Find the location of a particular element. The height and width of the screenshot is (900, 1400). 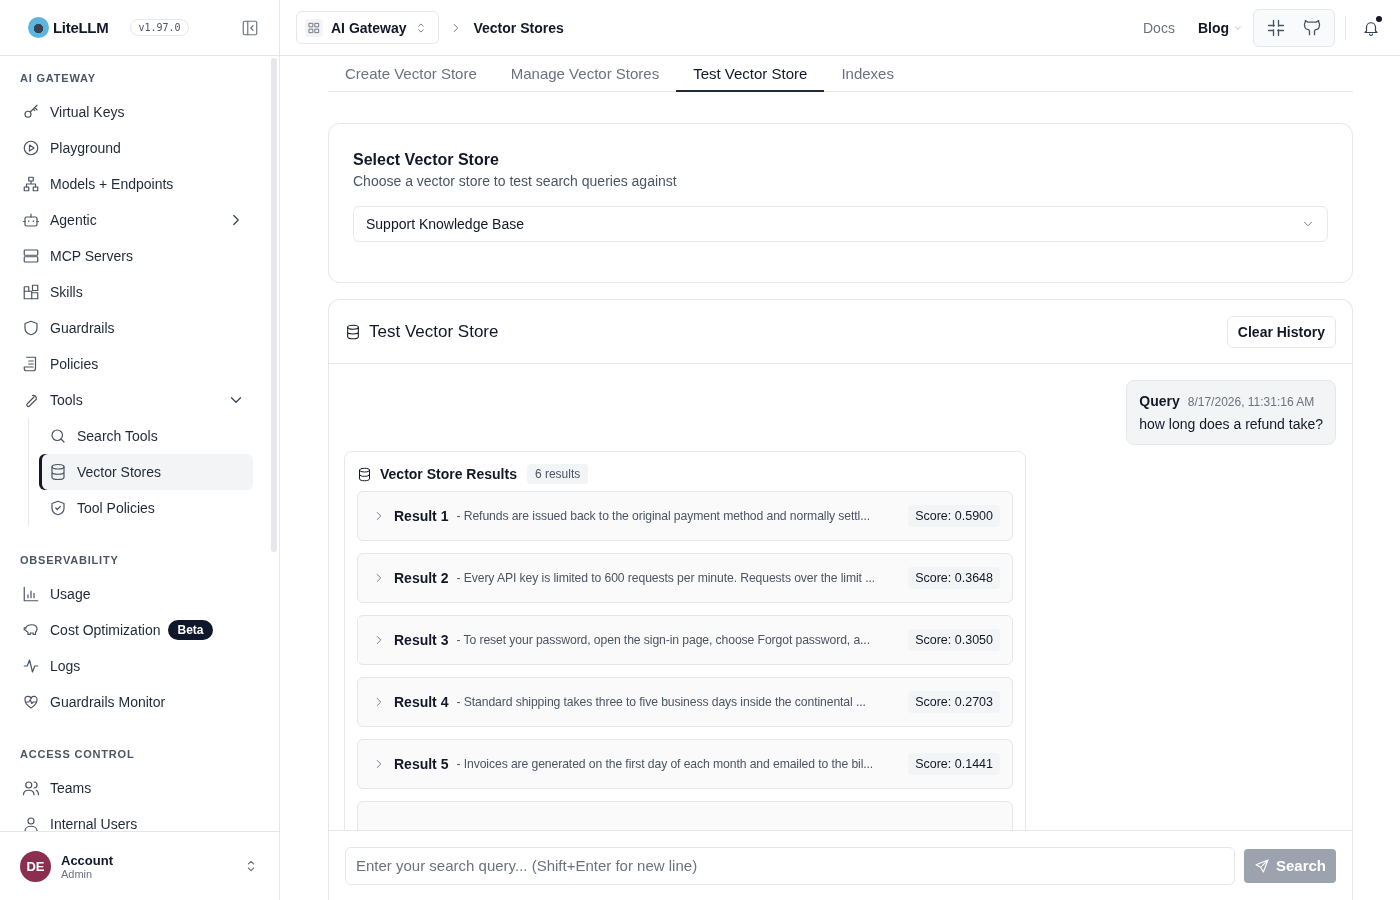

section-title: AI GATEWAY is located at coordinates (58, 78).